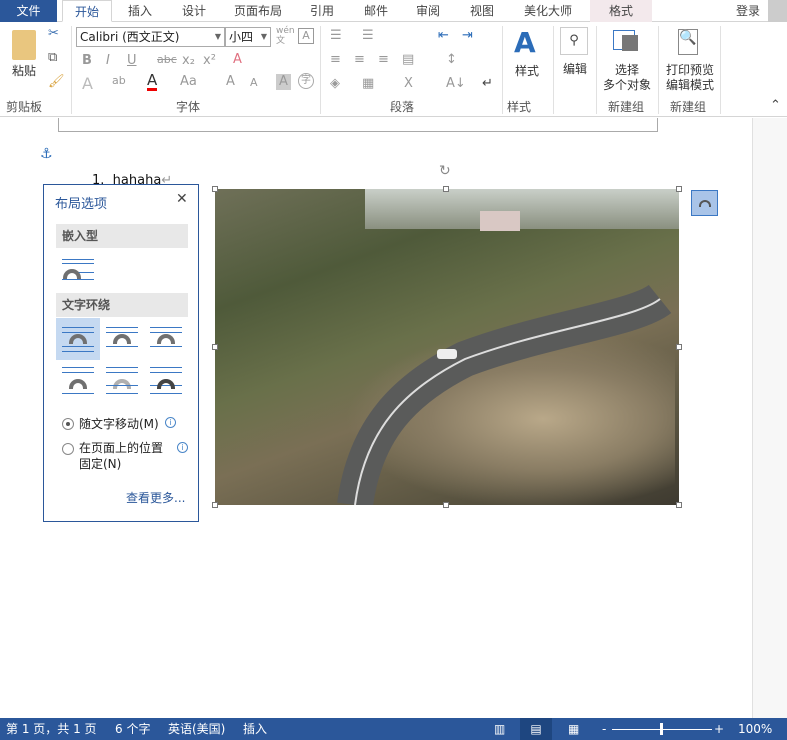 Image resolution: width=787 pixels, height=740 pixels. Describe the element at coordinates (254, 82) in the screenshot. I see `shrink-font-icon: A` at that location.